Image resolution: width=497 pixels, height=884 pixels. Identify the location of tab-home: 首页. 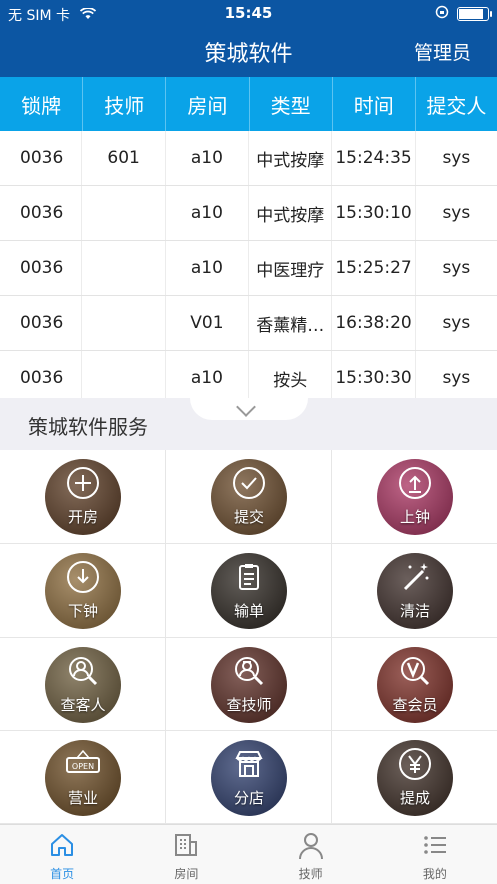
(62, 854).